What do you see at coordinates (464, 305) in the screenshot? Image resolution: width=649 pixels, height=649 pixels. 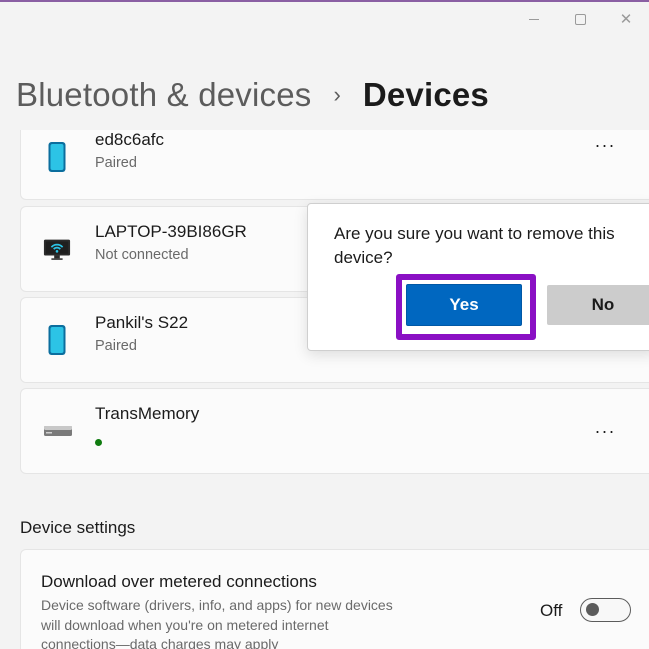 I see `yes-button: Yes` at bounding box center [464, 305].